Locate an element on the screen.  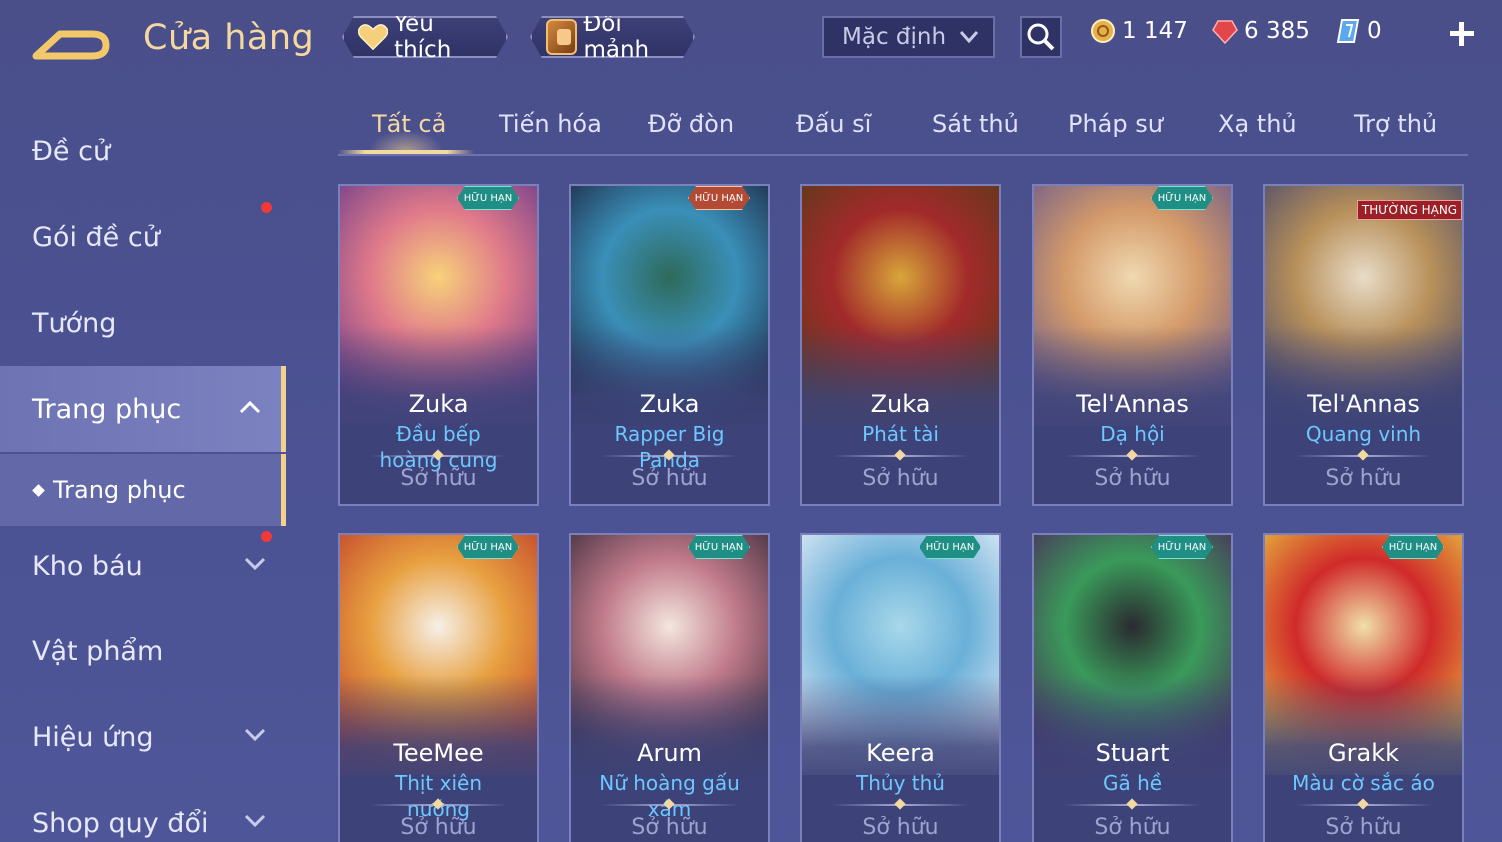
top-up-plus-button is located at coordinates (1462, 34).